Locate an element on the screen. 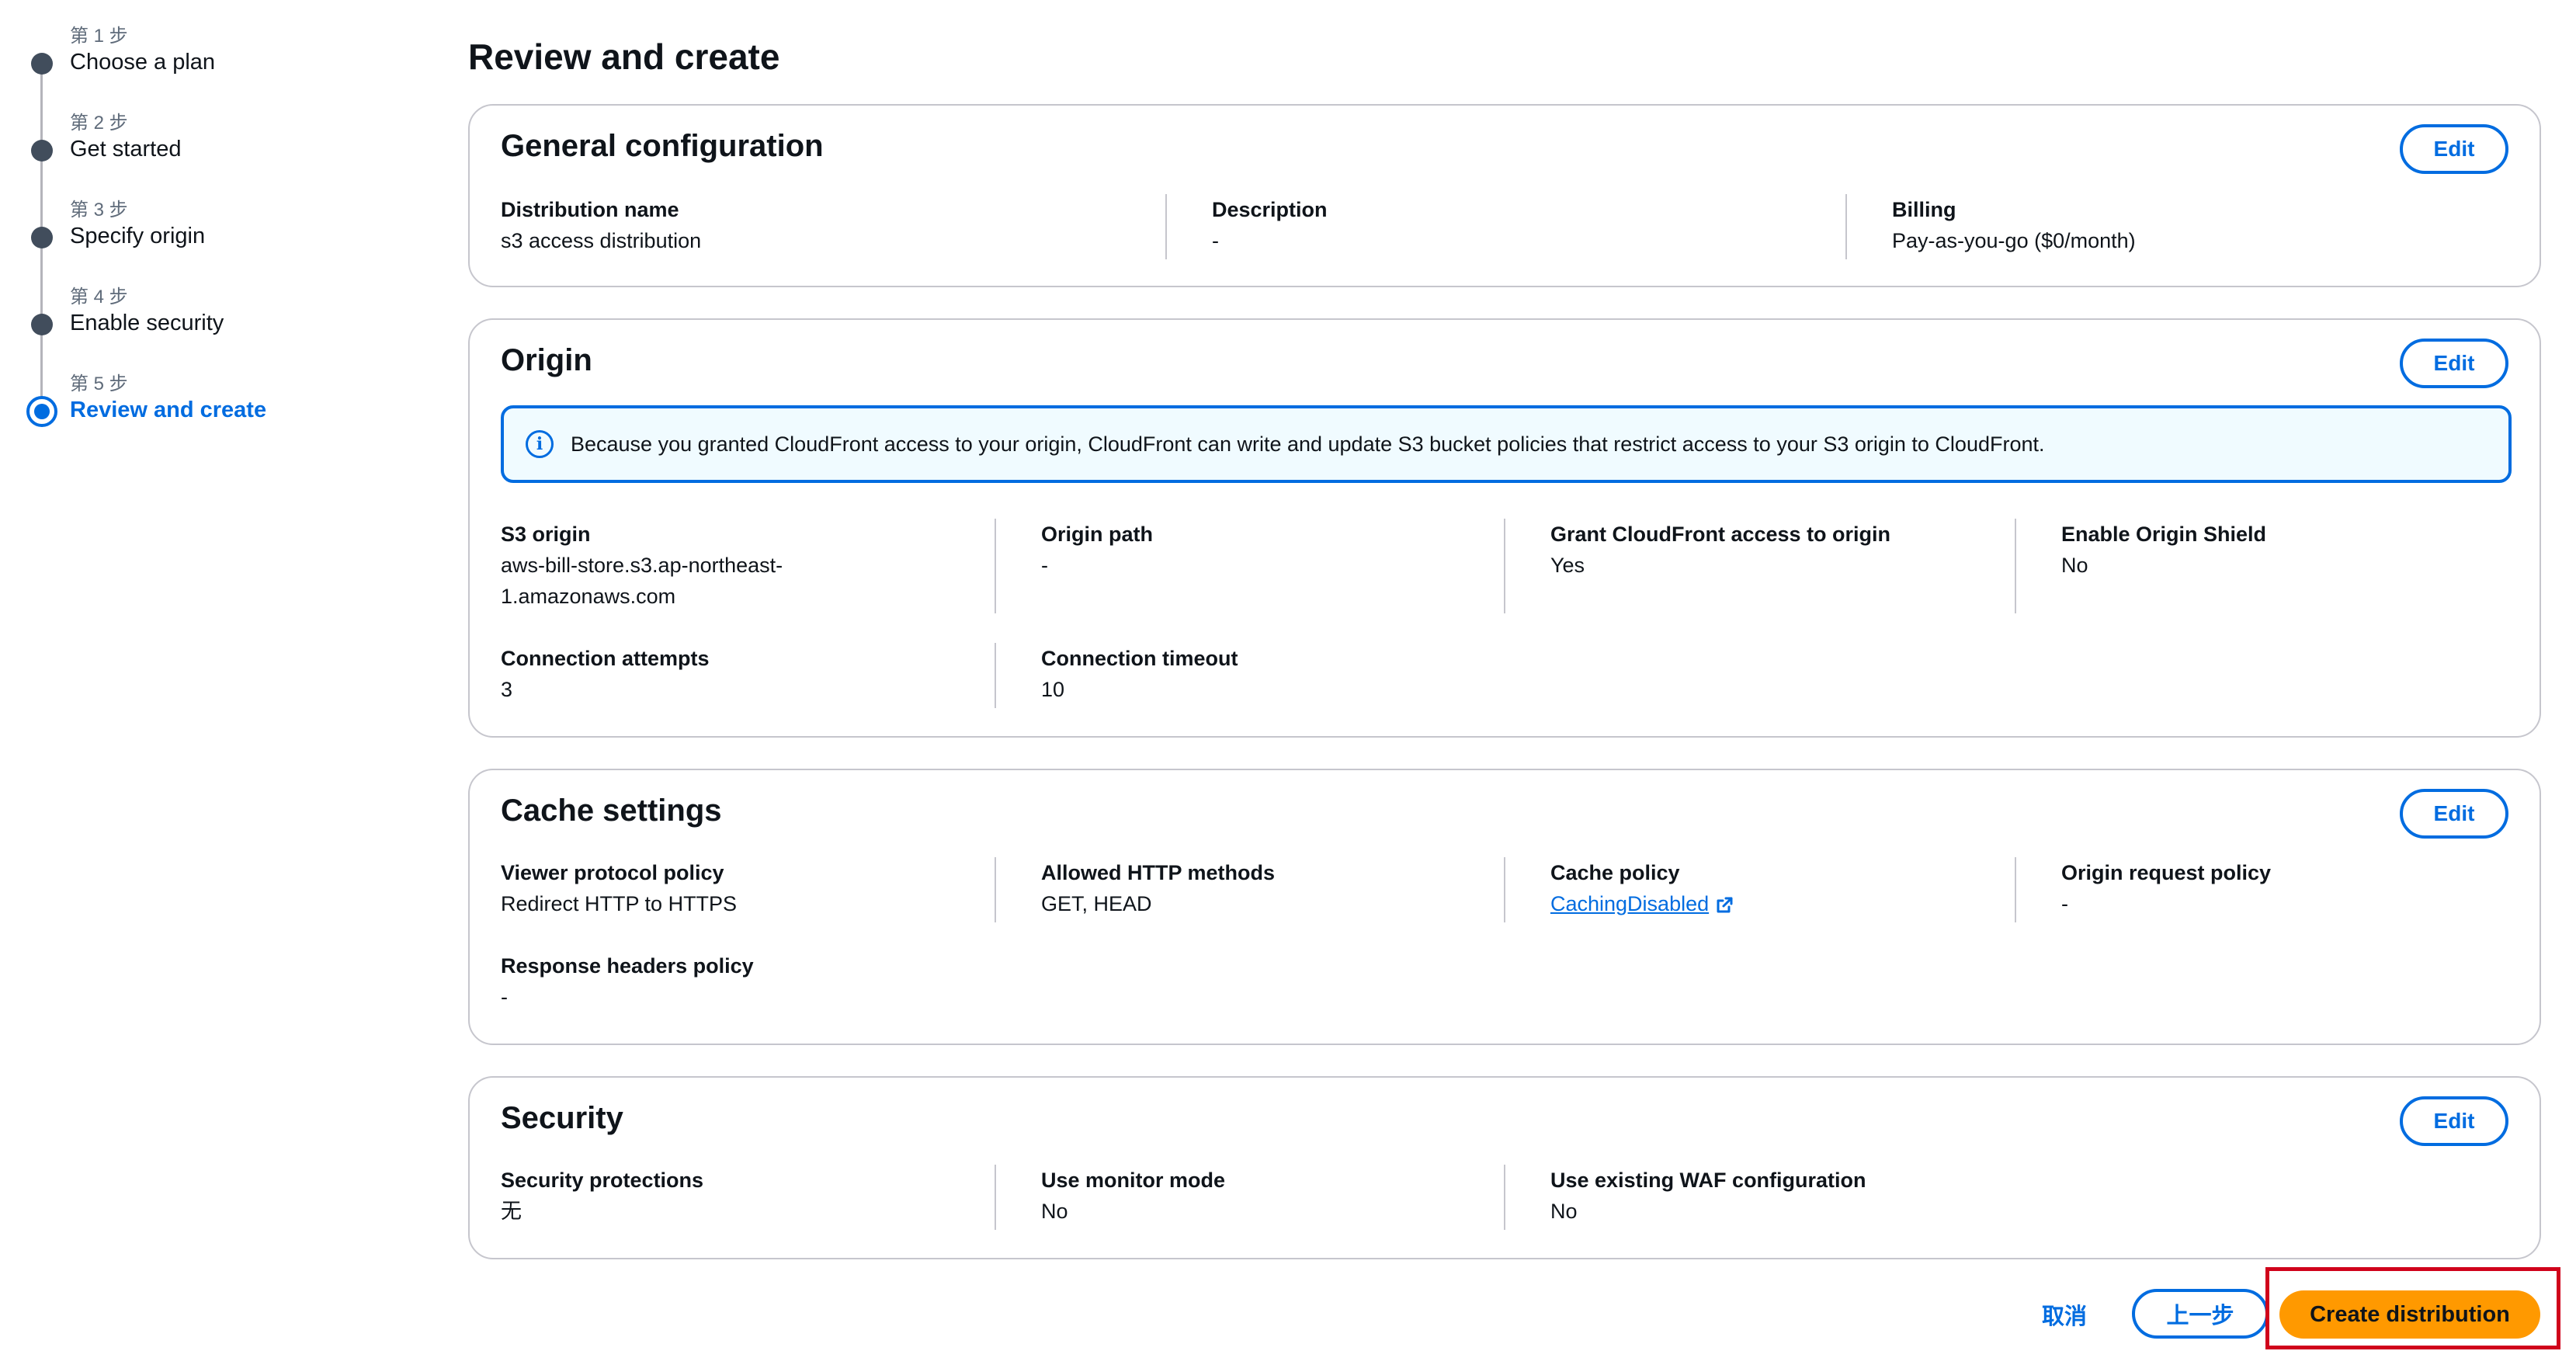 The width and height of the screenshot is (2576, 1351). step-label: Enable security is located at coordinates (147, 323).